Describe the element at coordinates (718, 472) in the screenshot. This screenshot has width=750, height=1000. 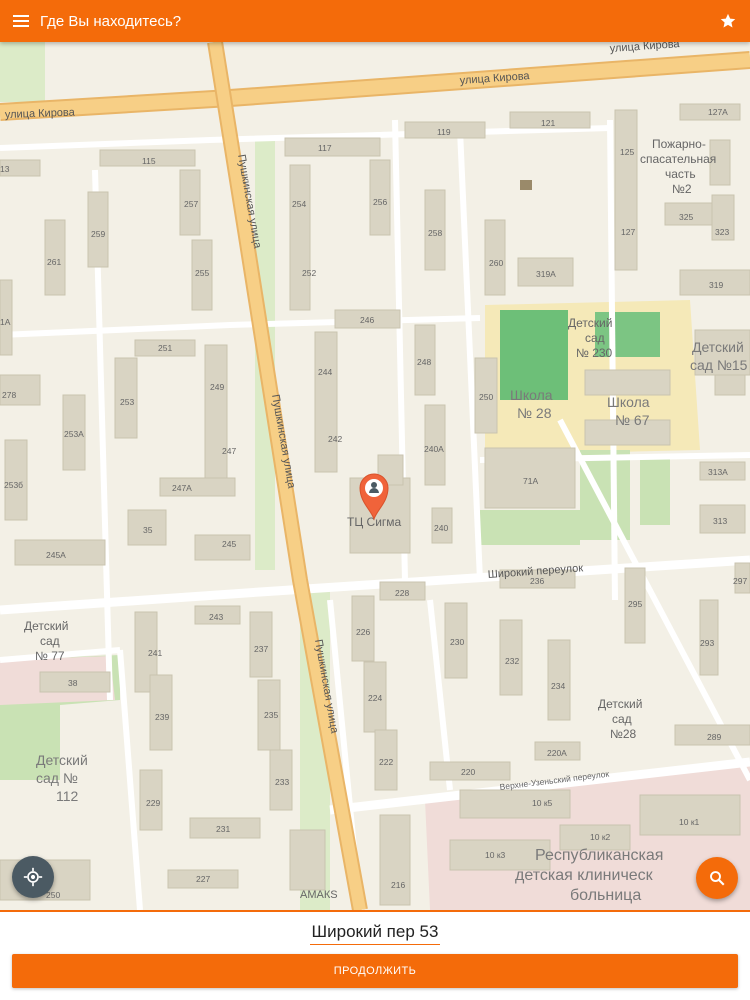
I see `building-number: 313А` at that location.